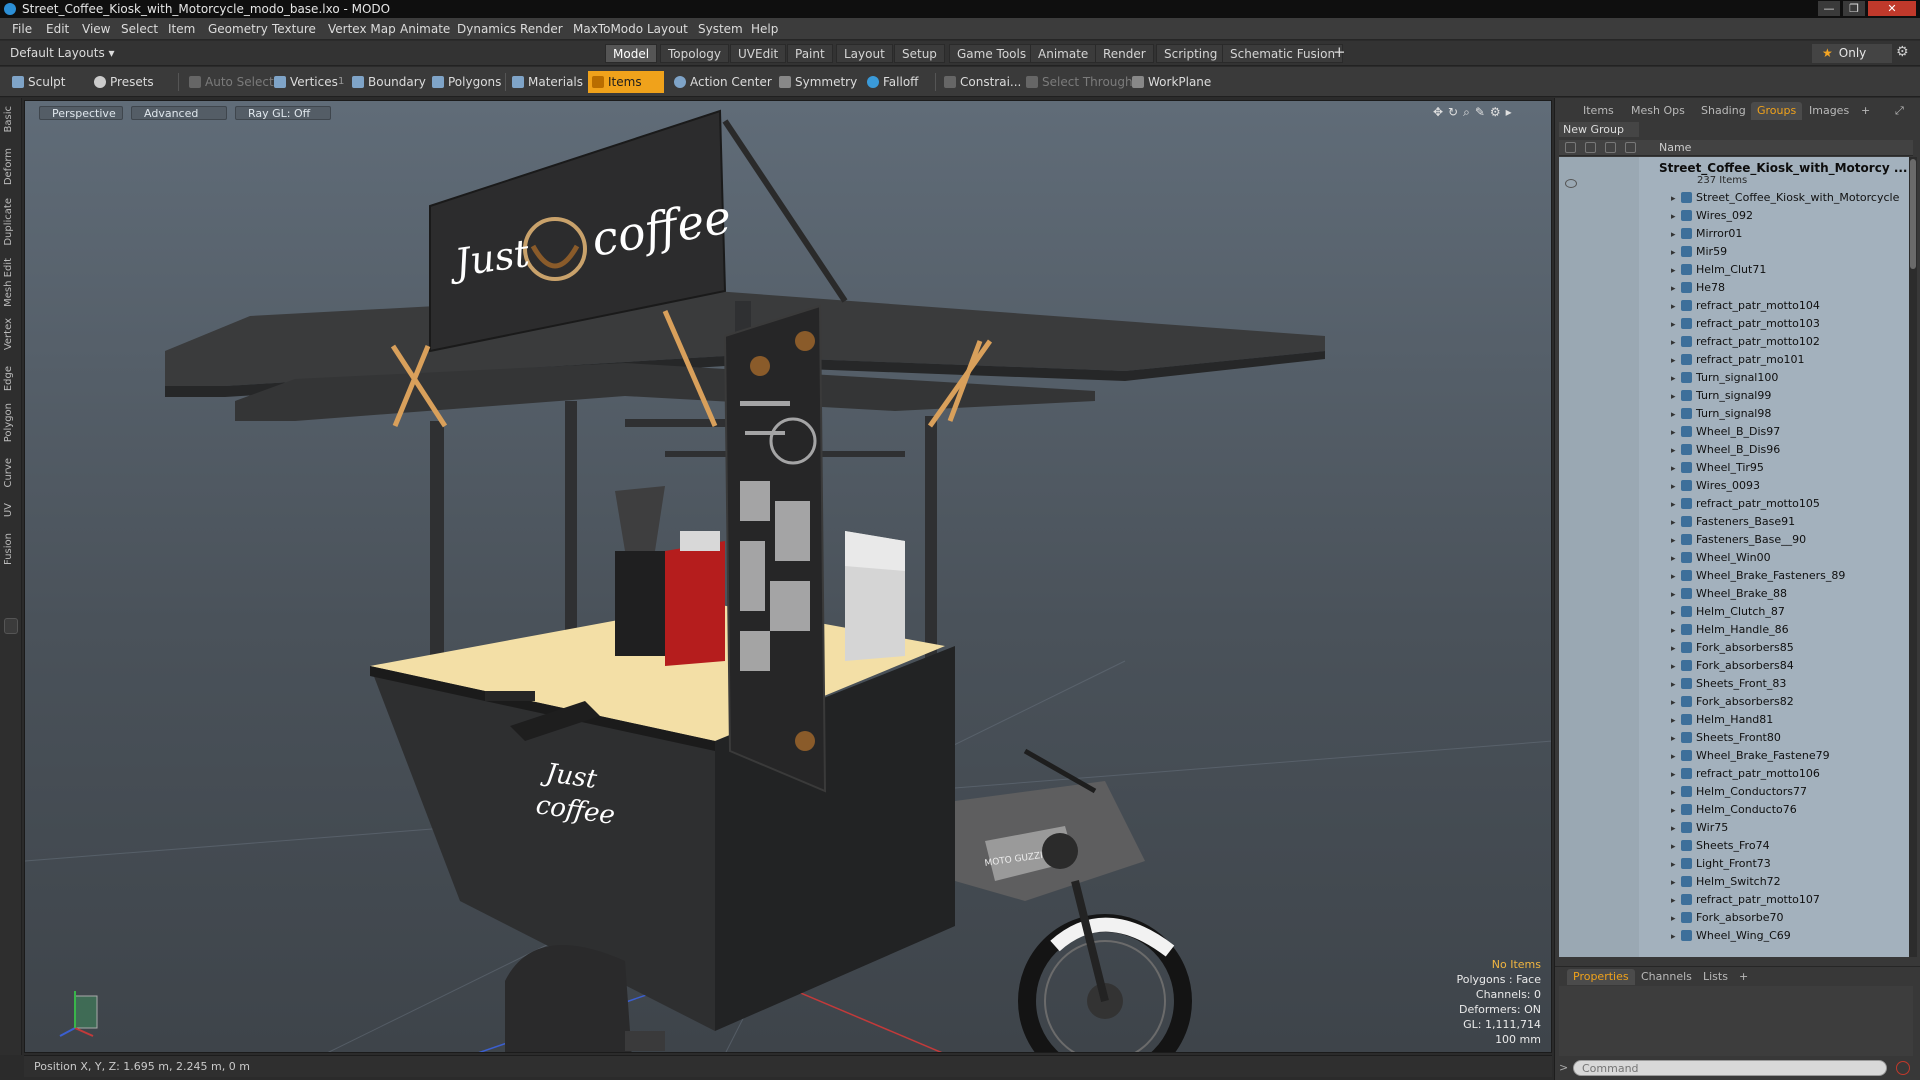 Image resolution: width=1920 pixels, height=1080 pixels. I want to click on tab-layout: Layout, so click(864, 53).